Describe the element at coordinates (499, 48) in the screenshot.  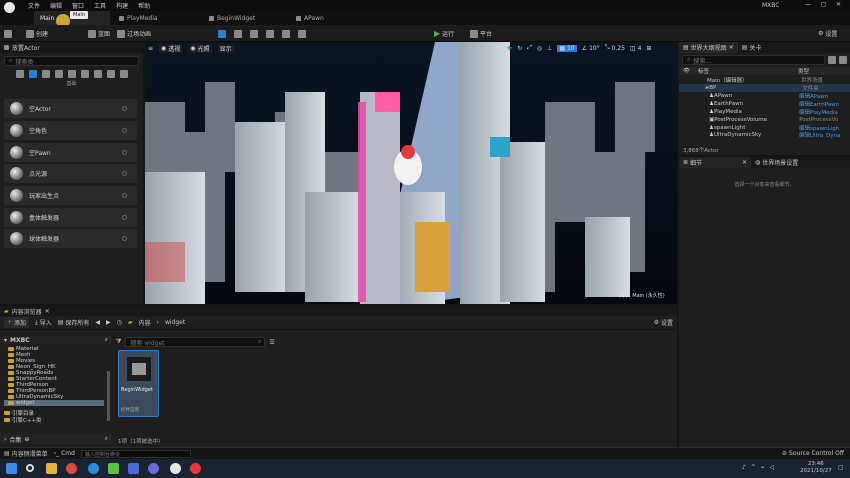
I see `select-tool-icon: ↖` at that location.